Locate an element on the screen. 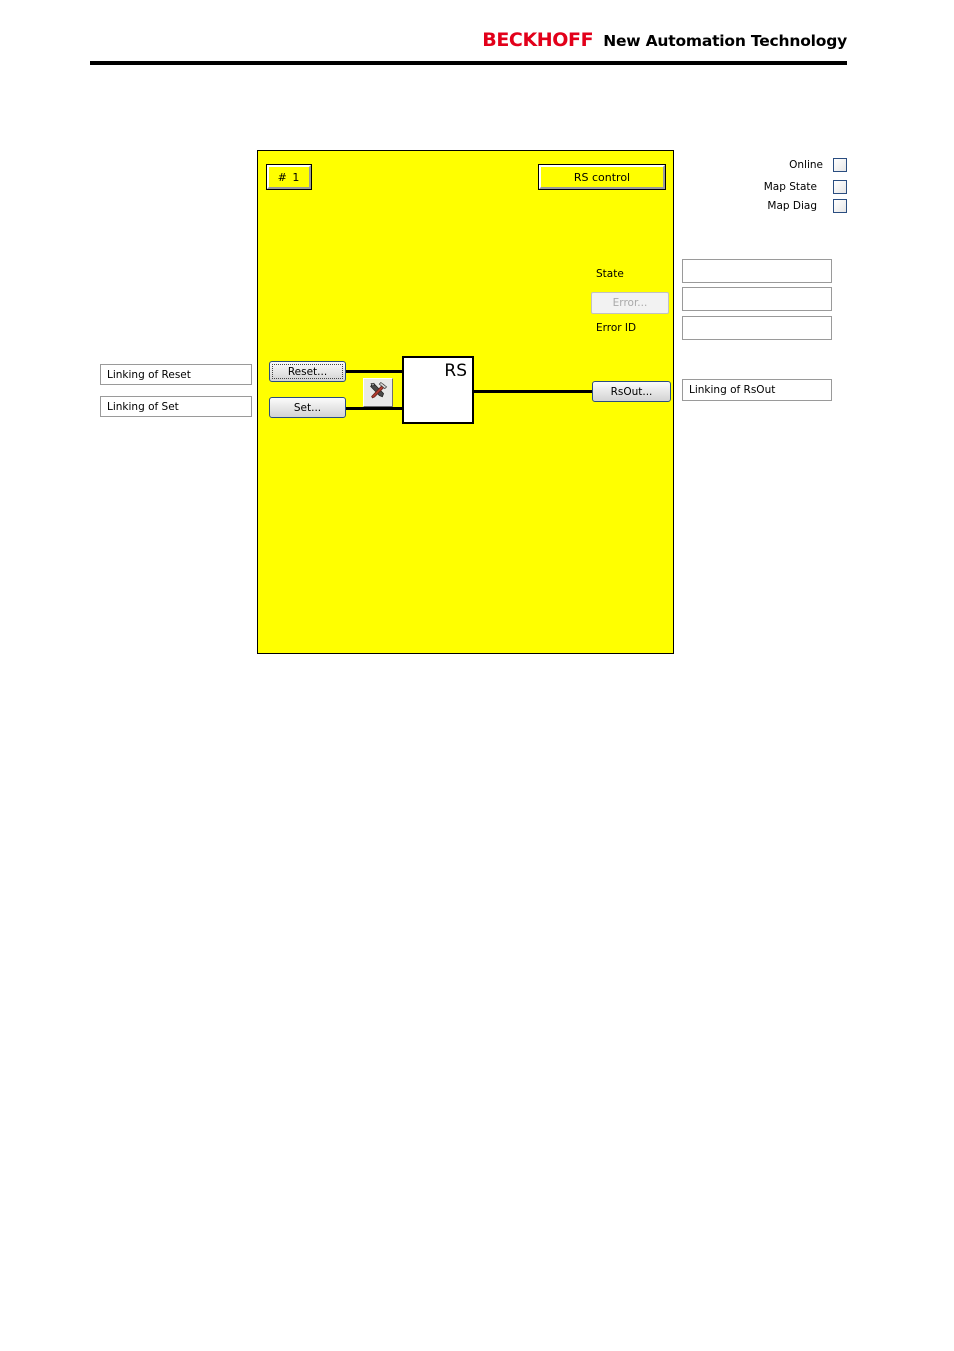 This screenshot has height=1351, width=954. map-diag-checkbox is located at coordinates (840, 206).